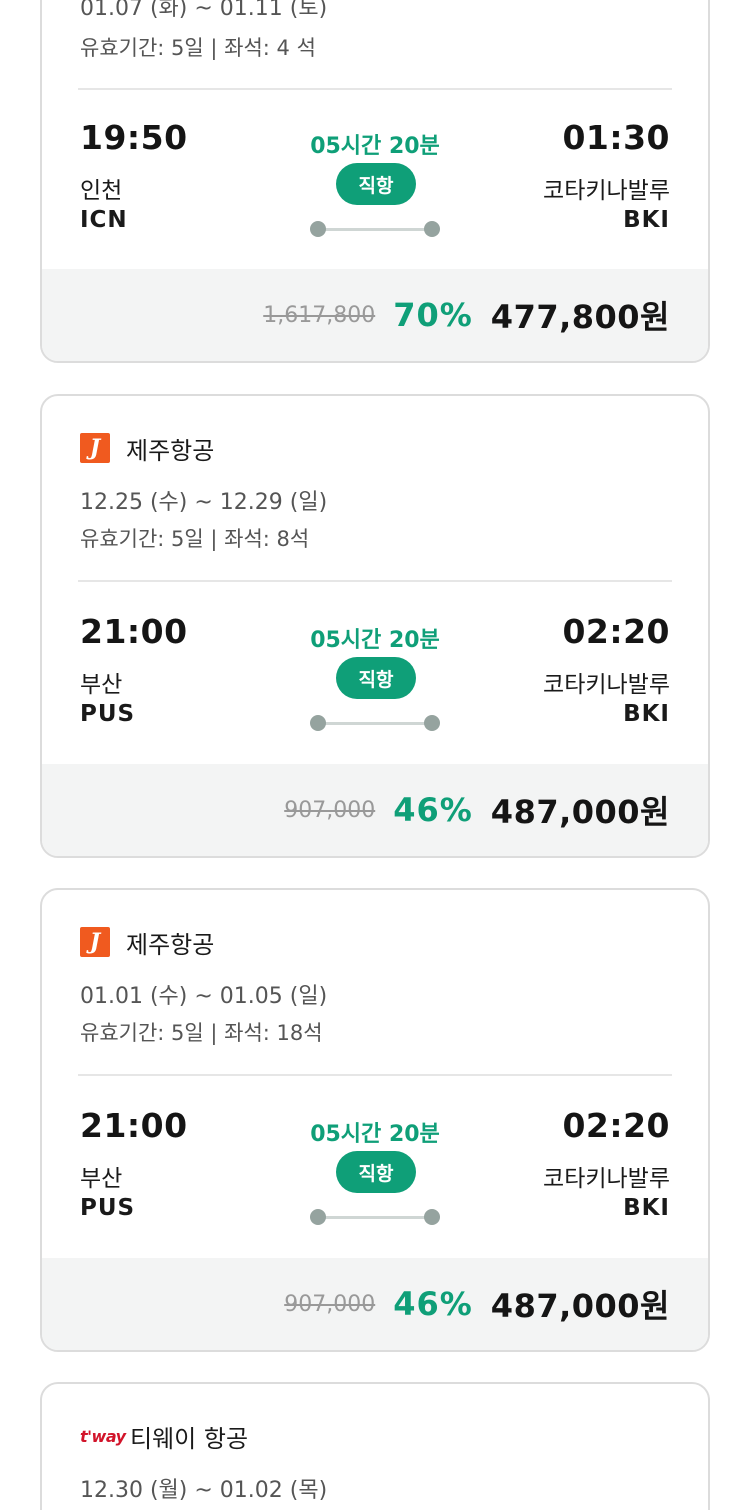 This screenshot has height=1510, width=750. Describe the element at coordinates (189, 1438) in the screenshot. I see `airline-name: 티웨이 항공` at that location.